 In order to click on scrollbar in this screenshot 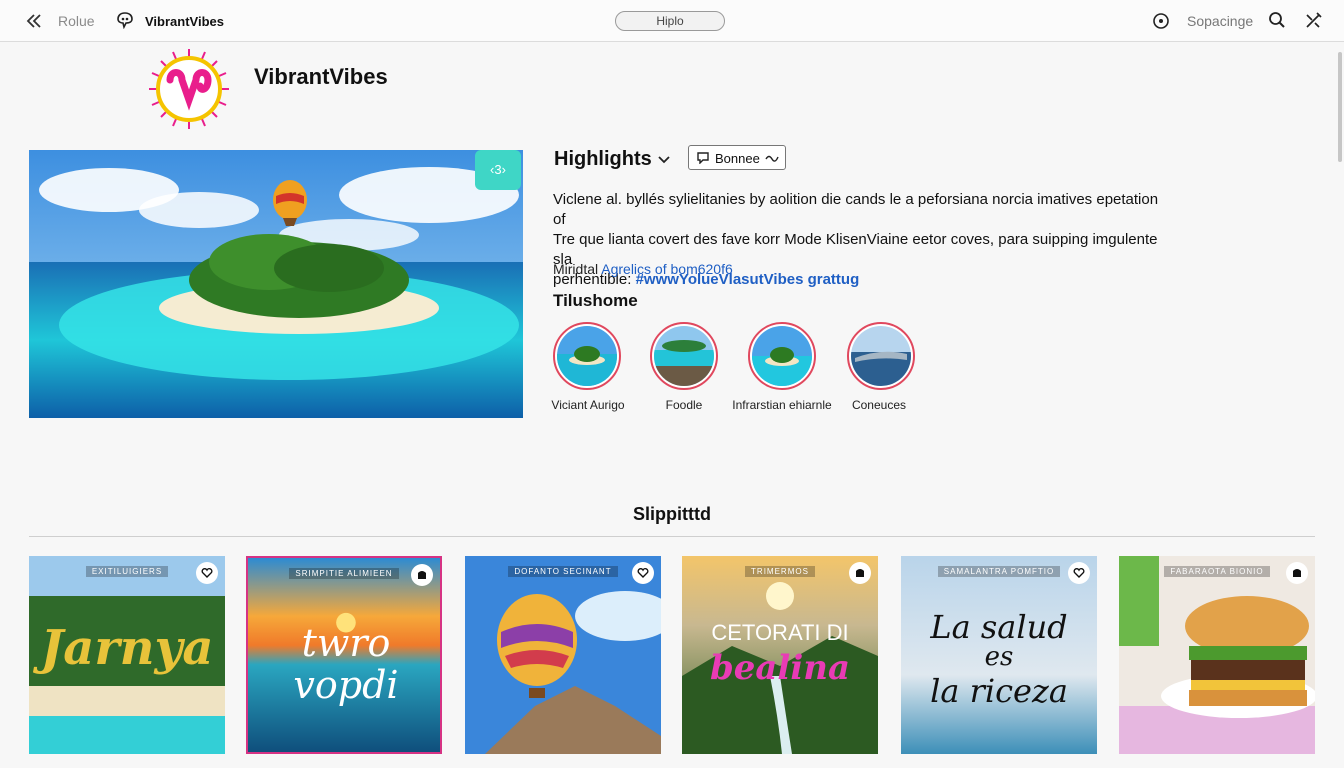, I will do `click(1340, 406)`.